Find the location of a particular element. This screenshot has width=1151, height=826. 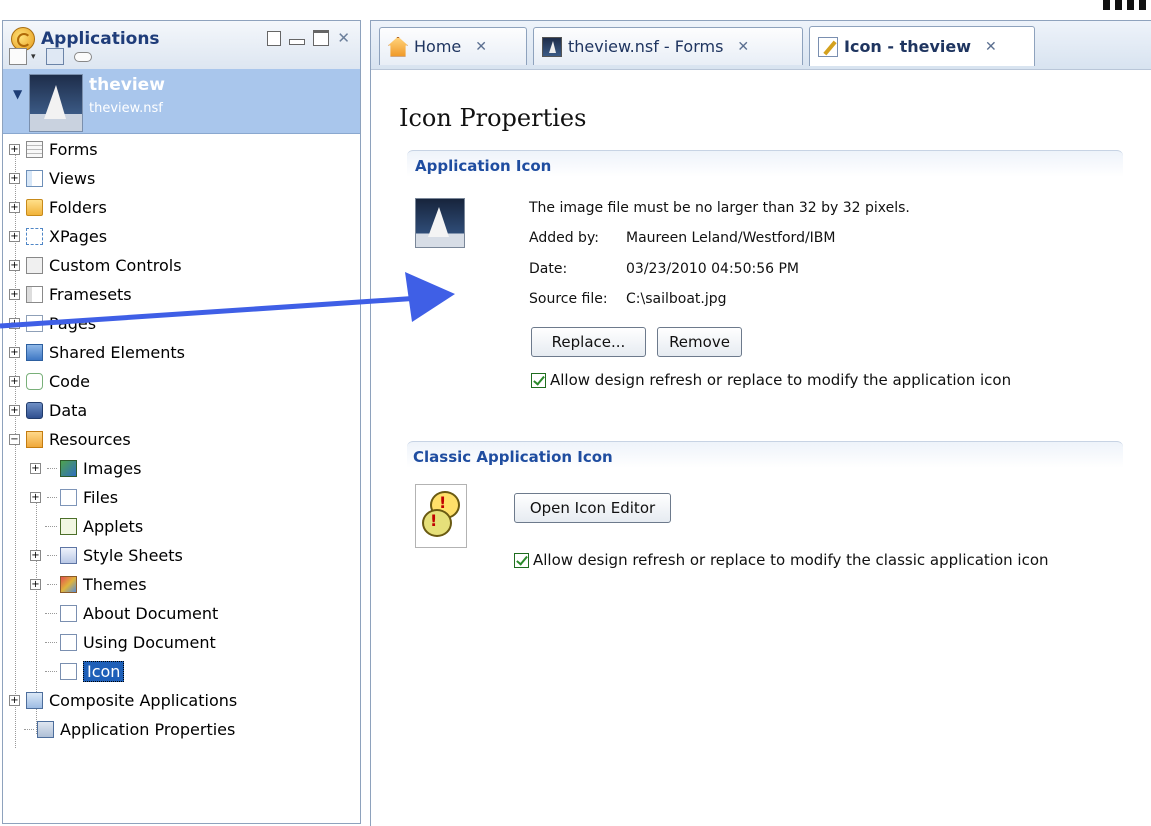

home-icon is located at coordinates (398, 46).